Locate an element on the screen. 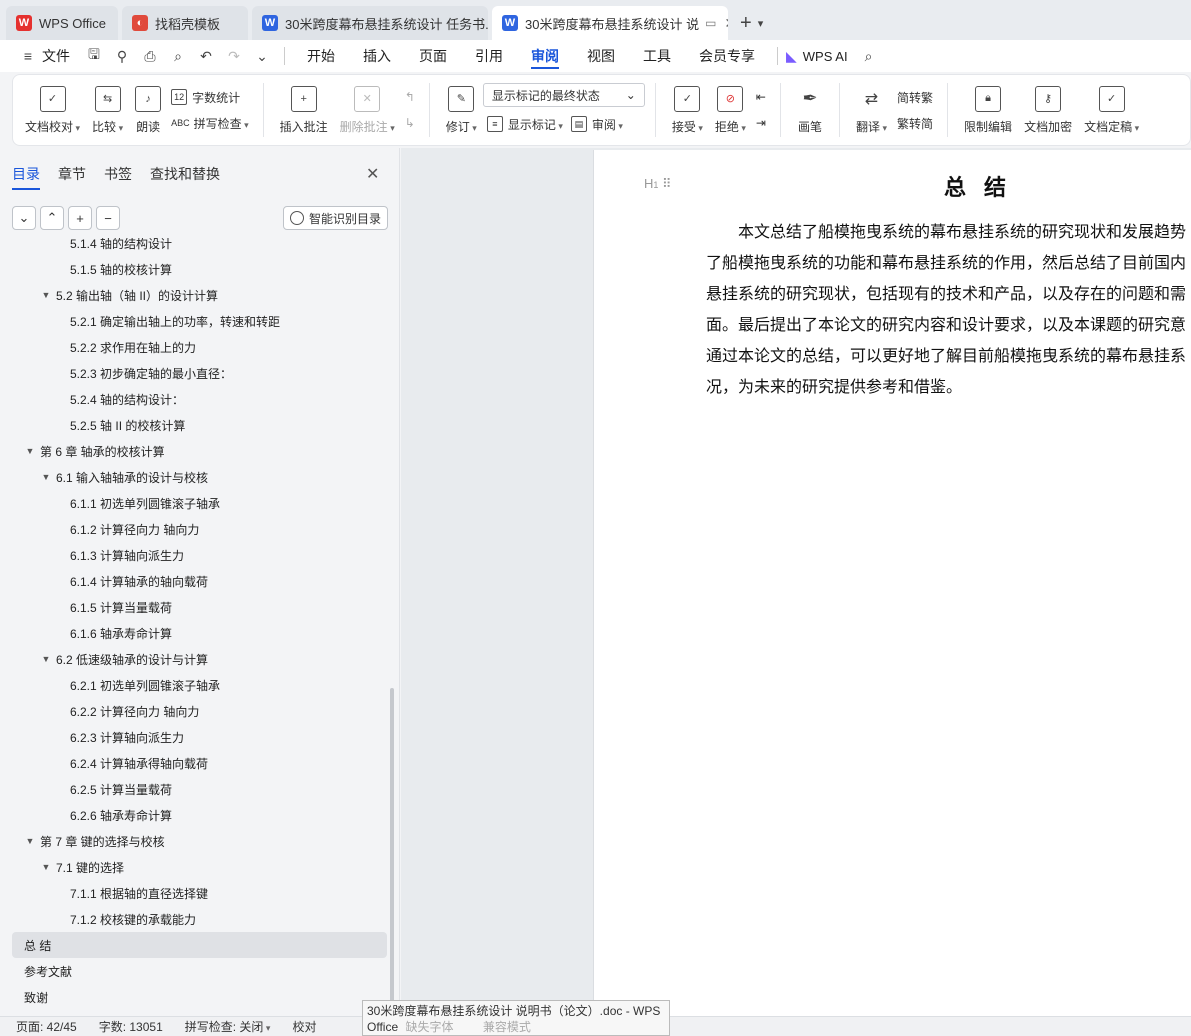  menu-view: 视图 is located at coordinates (601, 56).